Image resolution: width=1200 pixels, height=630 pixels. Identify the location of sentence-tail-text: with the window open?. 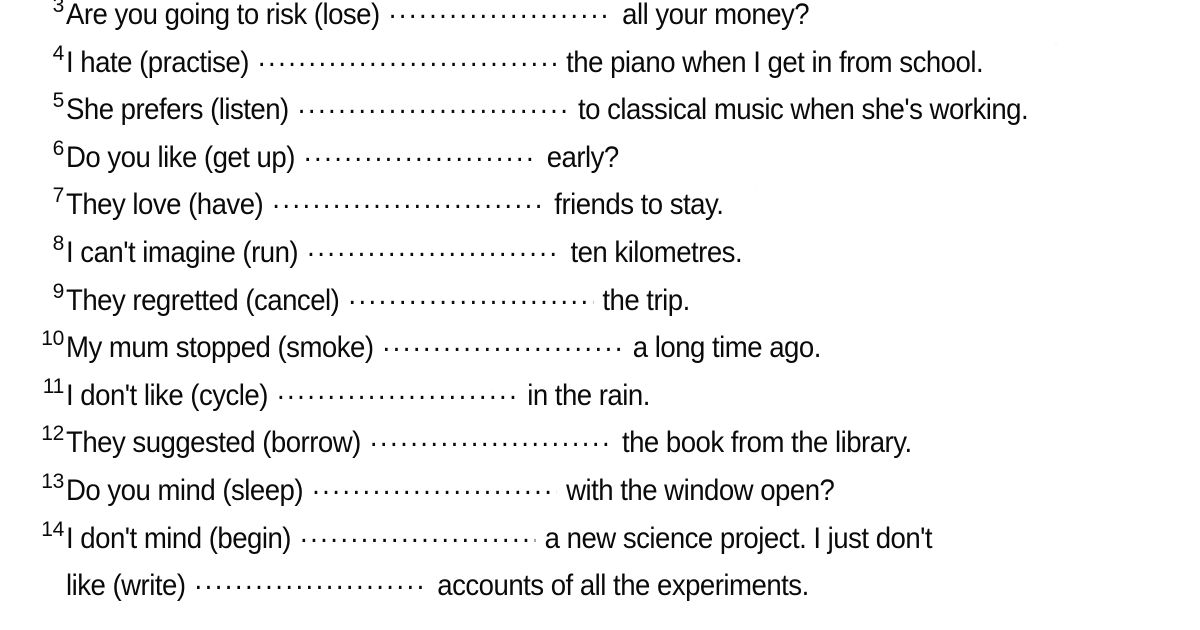
(700, 490).